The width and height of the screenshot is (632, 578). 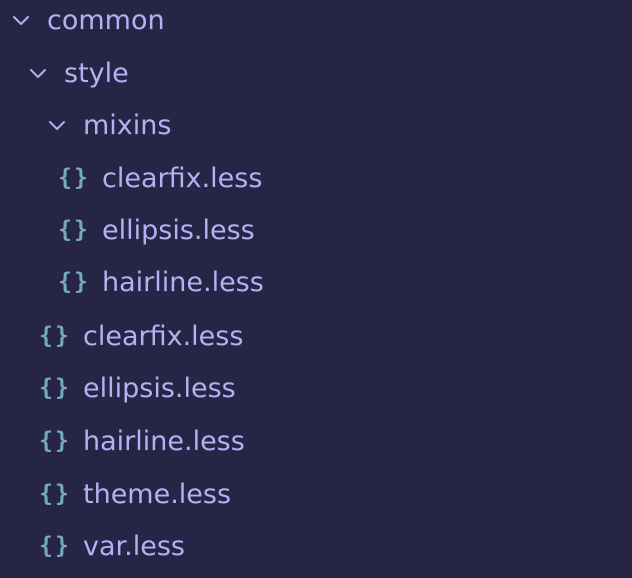 I want to click on folder-label: style, so click(x=96, y=73).